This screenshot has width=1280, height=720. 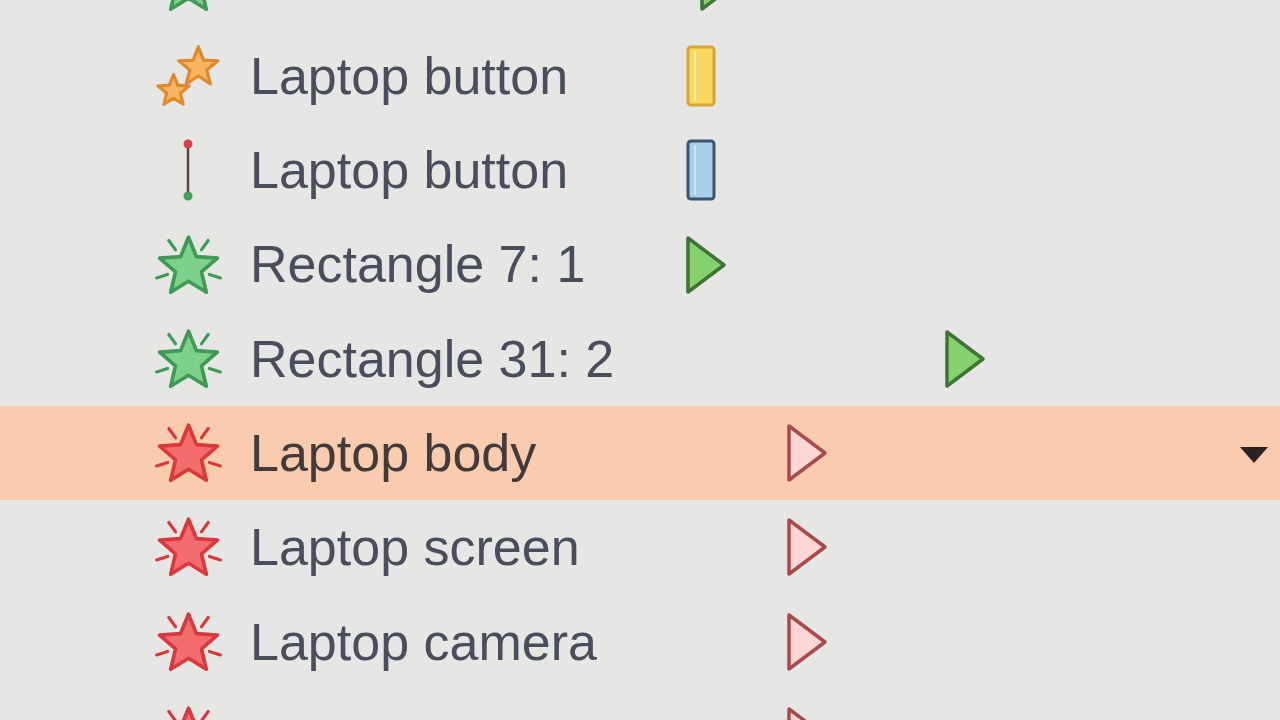 I want to click on effect-label: Rectangle 7: 1, so click(x=418, y=265).